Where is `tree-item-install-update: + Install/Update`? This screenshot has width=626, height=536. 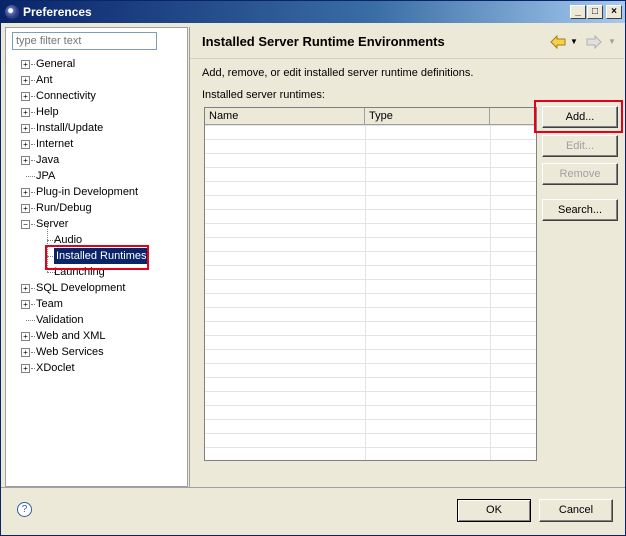 tree-item-install-update: + Install/Update is located at coordinates (97, 128).